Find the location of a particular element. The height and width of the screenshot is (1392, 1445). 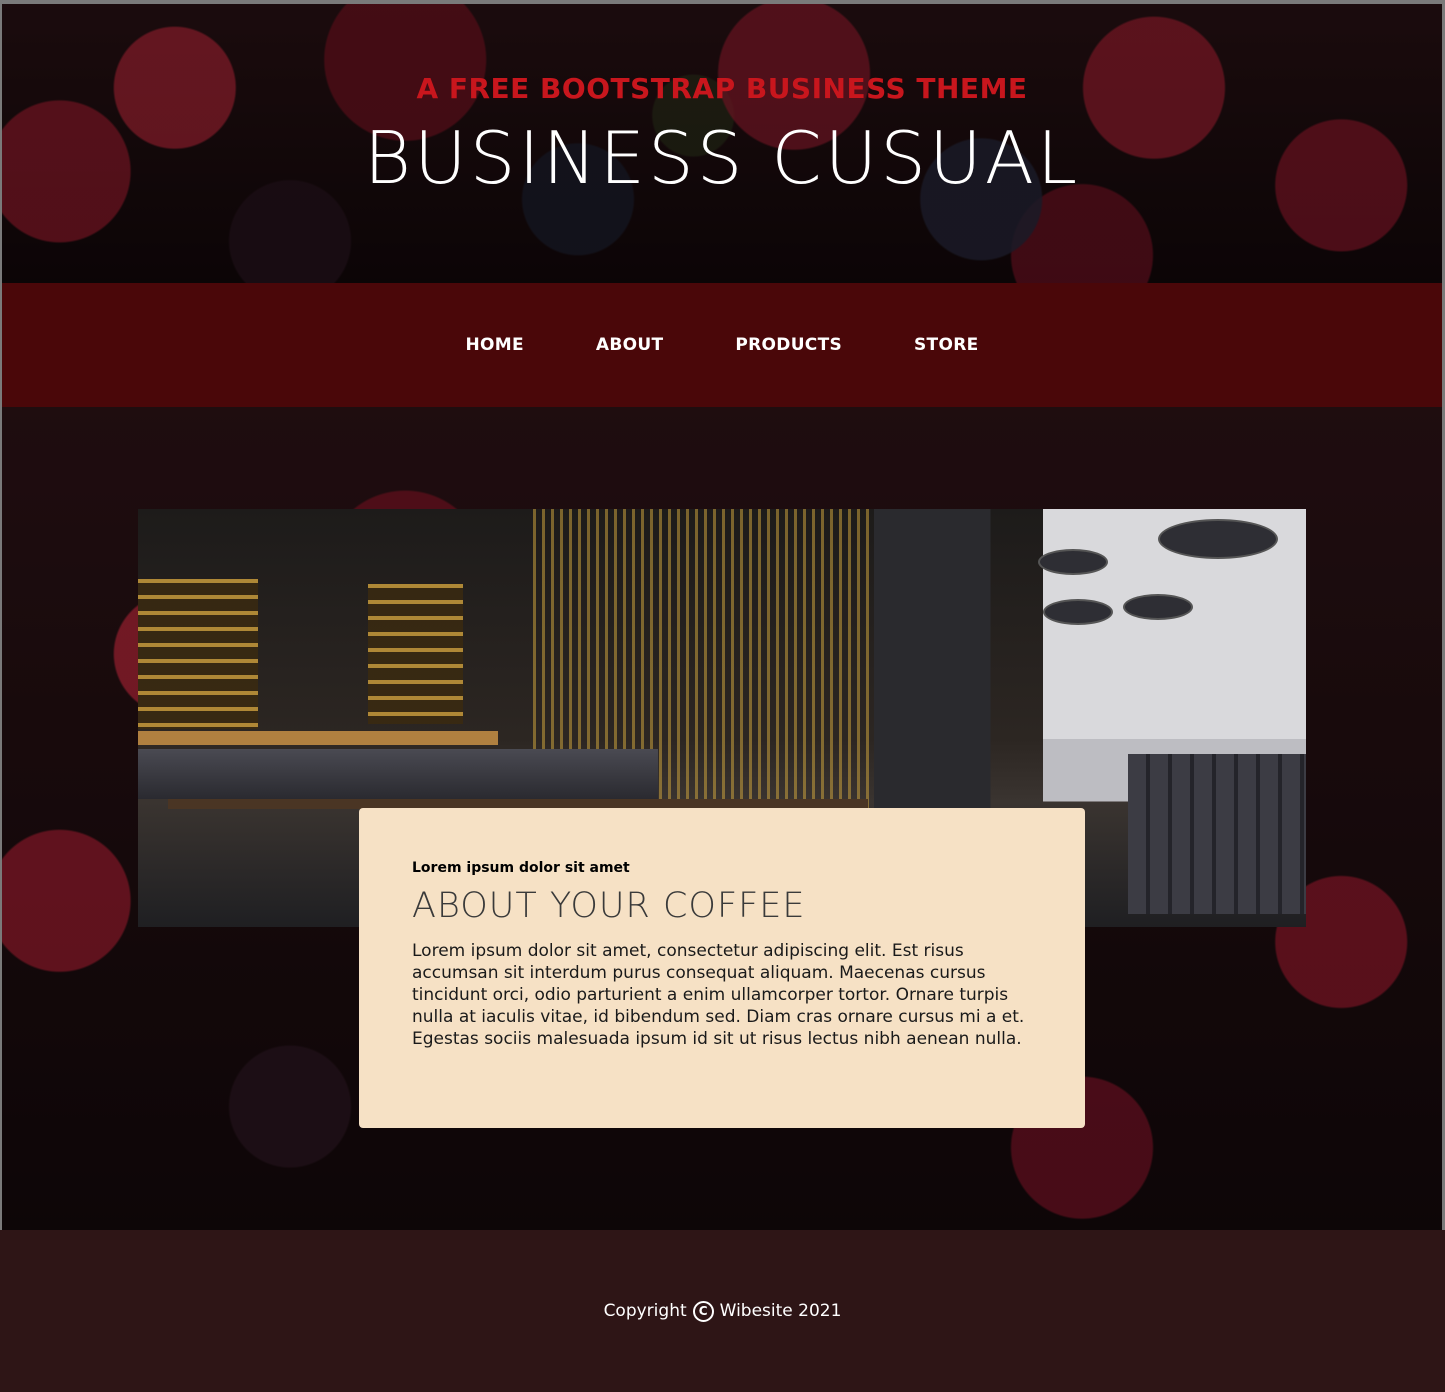

wine-shelf-center is located at coordinates (415, 654).